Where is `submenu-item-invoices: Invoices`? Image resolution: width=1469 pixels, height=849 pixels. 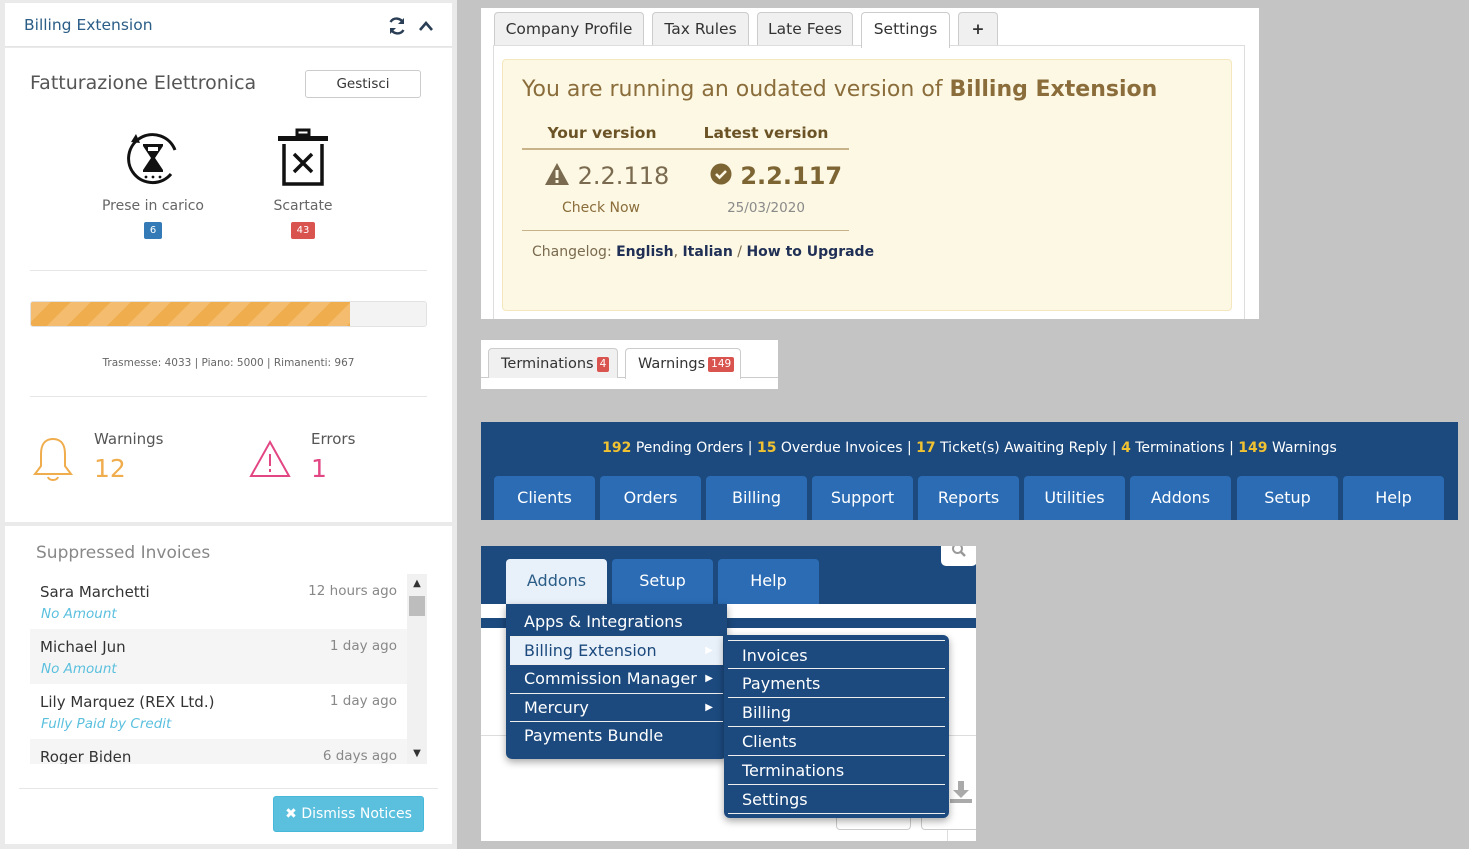 submenu-item-invoices: Invoices is located at coordinates (836, 654).